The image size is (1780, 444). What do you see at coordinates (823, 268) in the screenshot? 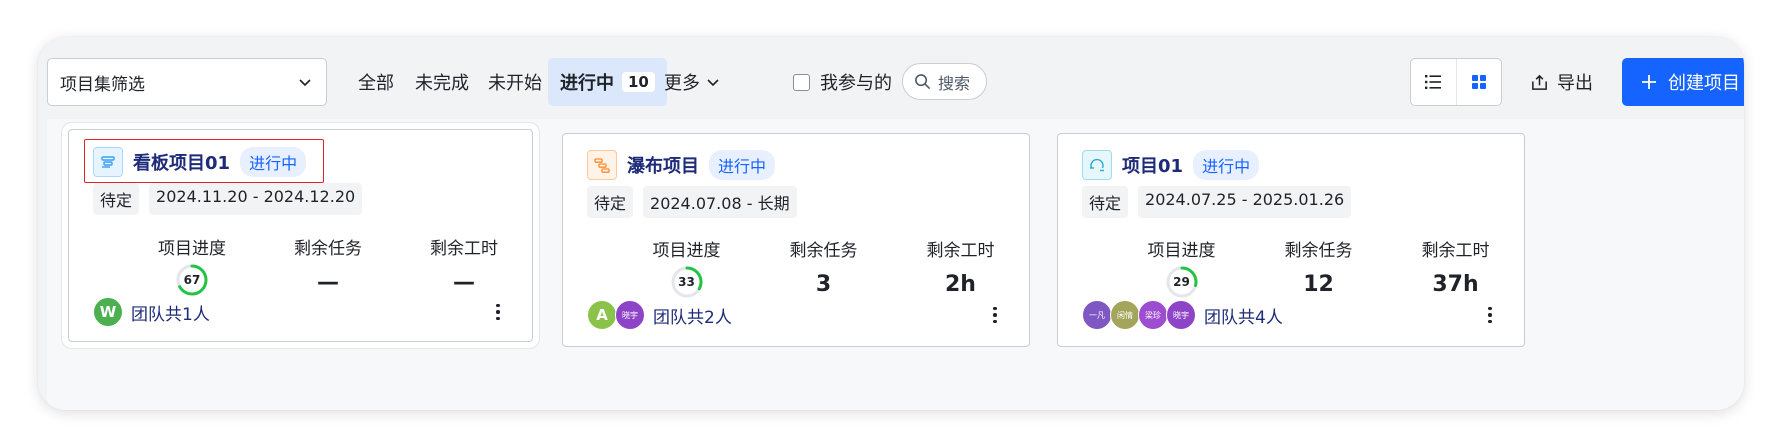
I see `remaining-tasks-stat: 剩余任务 3` at bounding box center [823, 268].